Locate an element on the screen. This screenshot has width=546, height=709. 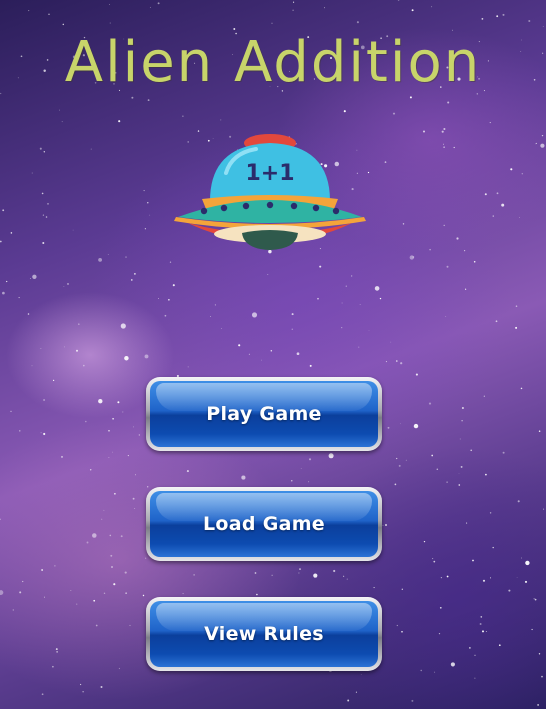
view-rules-button: View Rules is located at coordinates (264, 634).